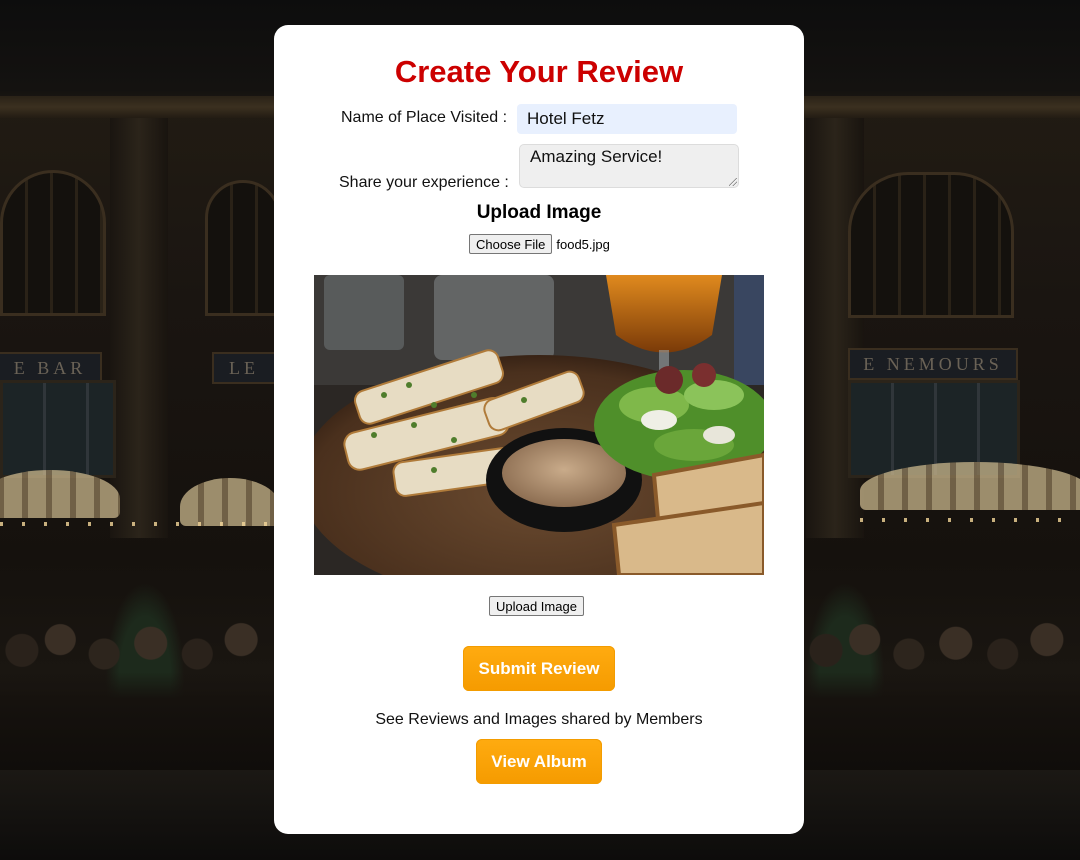 This screenshot has width=1080, height=860. What do you see at coordinates (933, 364) in the screenshot?
I see `storefront-sign: E NEMOURS` at bounding box center [933, 364].